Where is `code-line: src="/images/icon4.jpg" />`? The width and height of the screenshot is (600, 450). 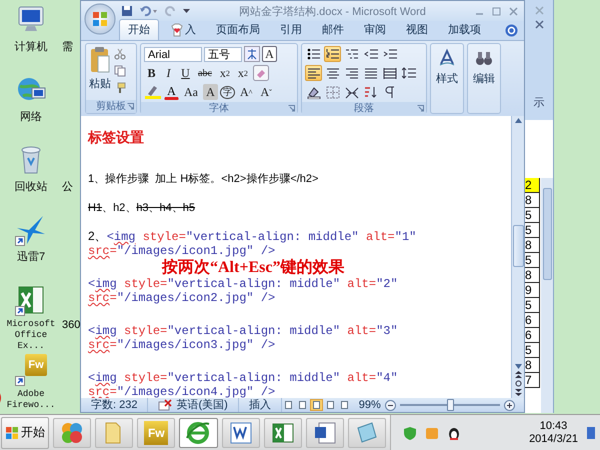 code-line: src="/images/icon4.jpg" /> is located at coordinates (182, 391).